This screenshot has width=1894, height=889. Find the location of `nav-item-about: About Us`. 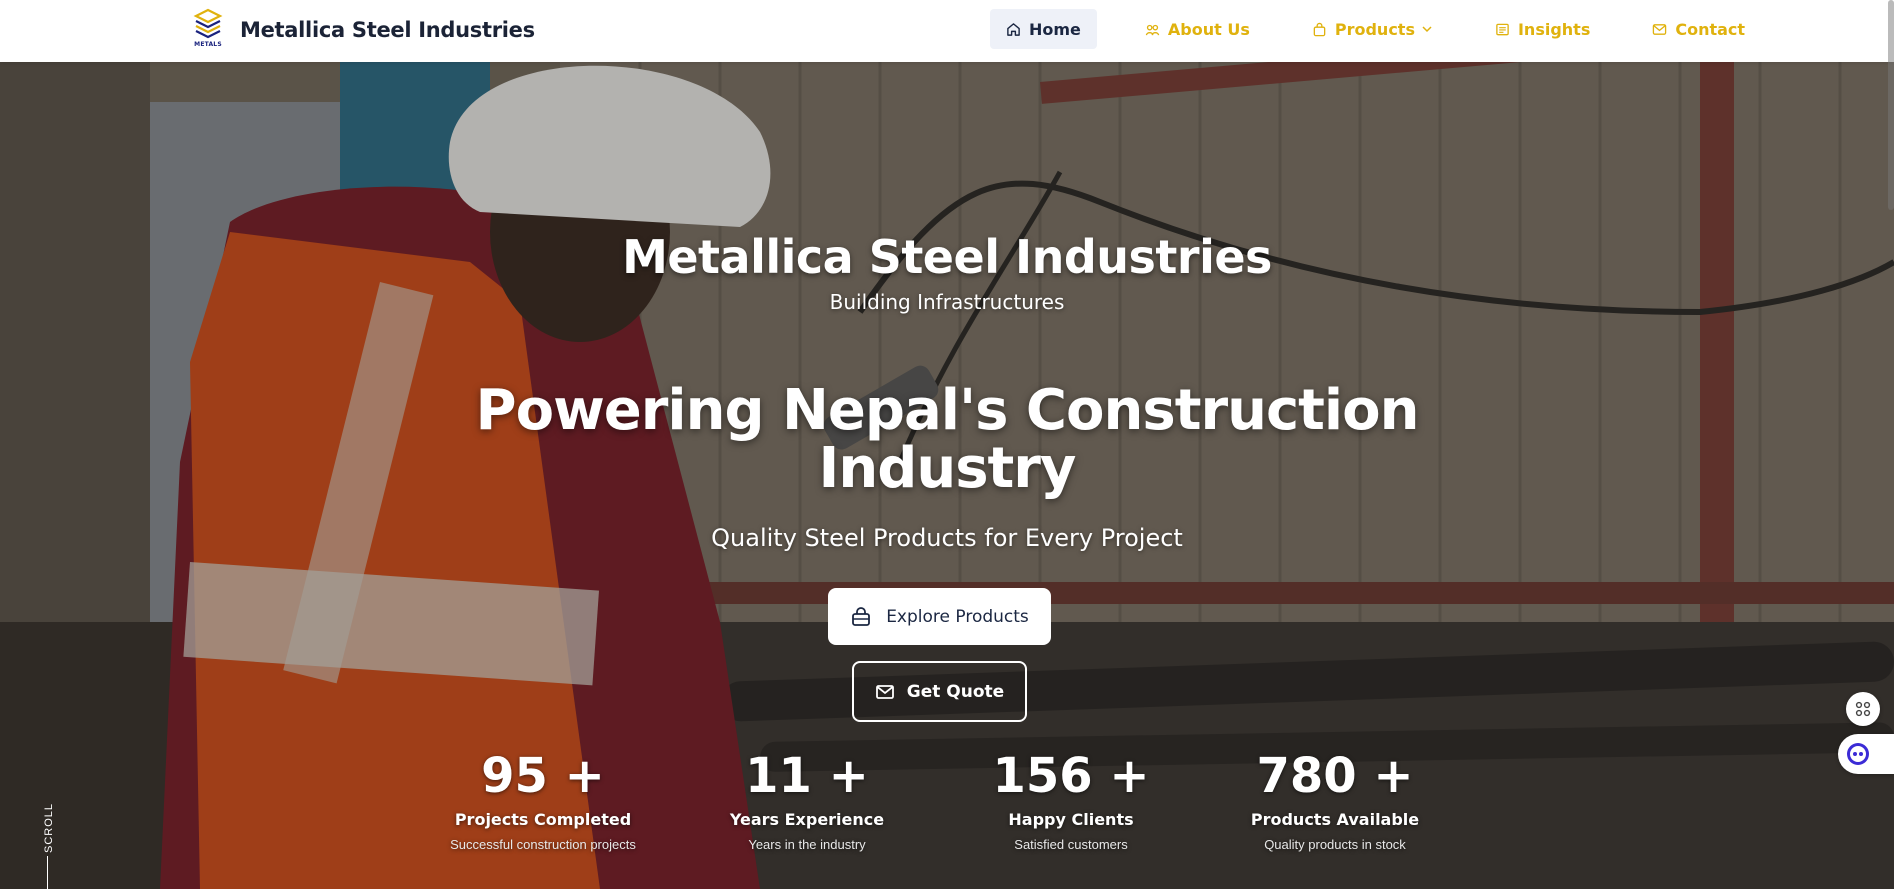

nav-item-about: About Us is located at coordinates (1197, 29).